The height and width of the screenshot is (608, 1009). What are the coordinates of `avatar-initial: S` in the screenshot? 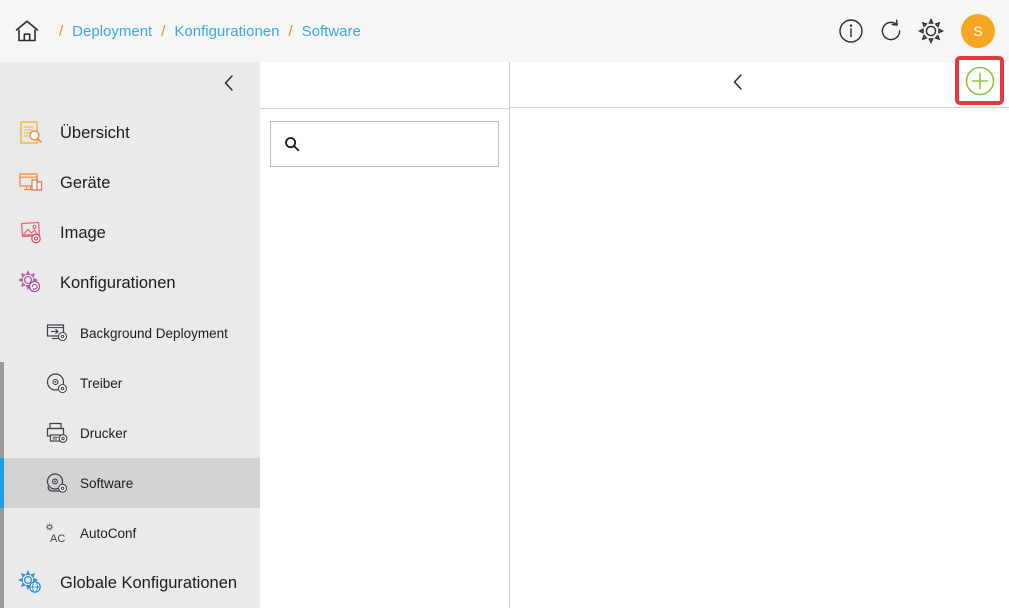 It's located at (978, 31).